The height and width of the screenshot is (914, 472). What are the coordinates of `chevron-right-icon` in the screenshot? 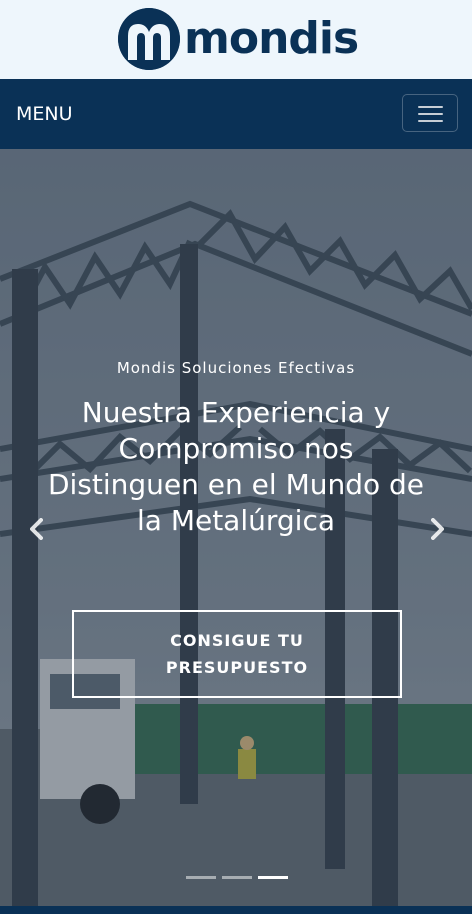 It's located at (437, 529).